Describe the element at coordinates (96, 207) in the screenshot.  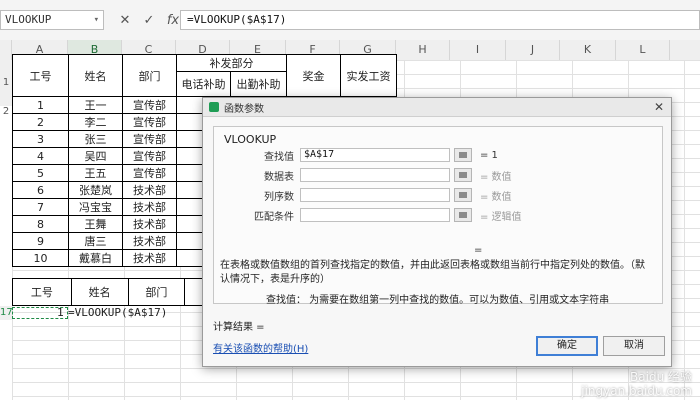
I see `cell-name: 冯宝宝` at that location.